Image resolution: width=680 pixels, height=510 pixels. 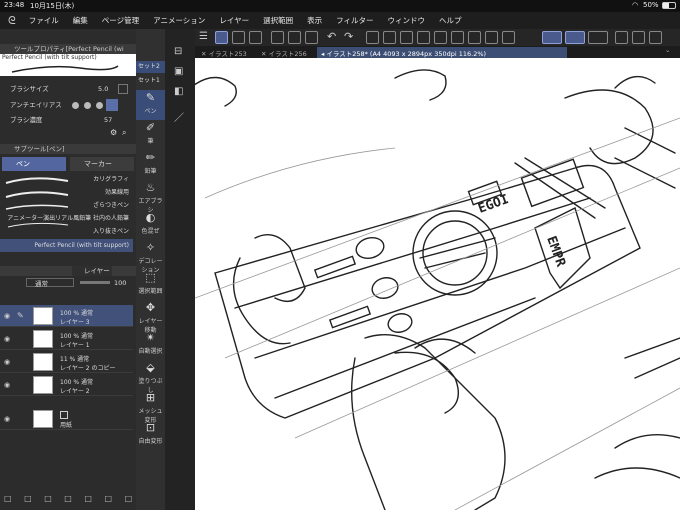 What do you see at coordinates (150, 225) in the screenshot?
I see `tool-blend: ◐ 色混ぜ` at bounding box center [150, 225].